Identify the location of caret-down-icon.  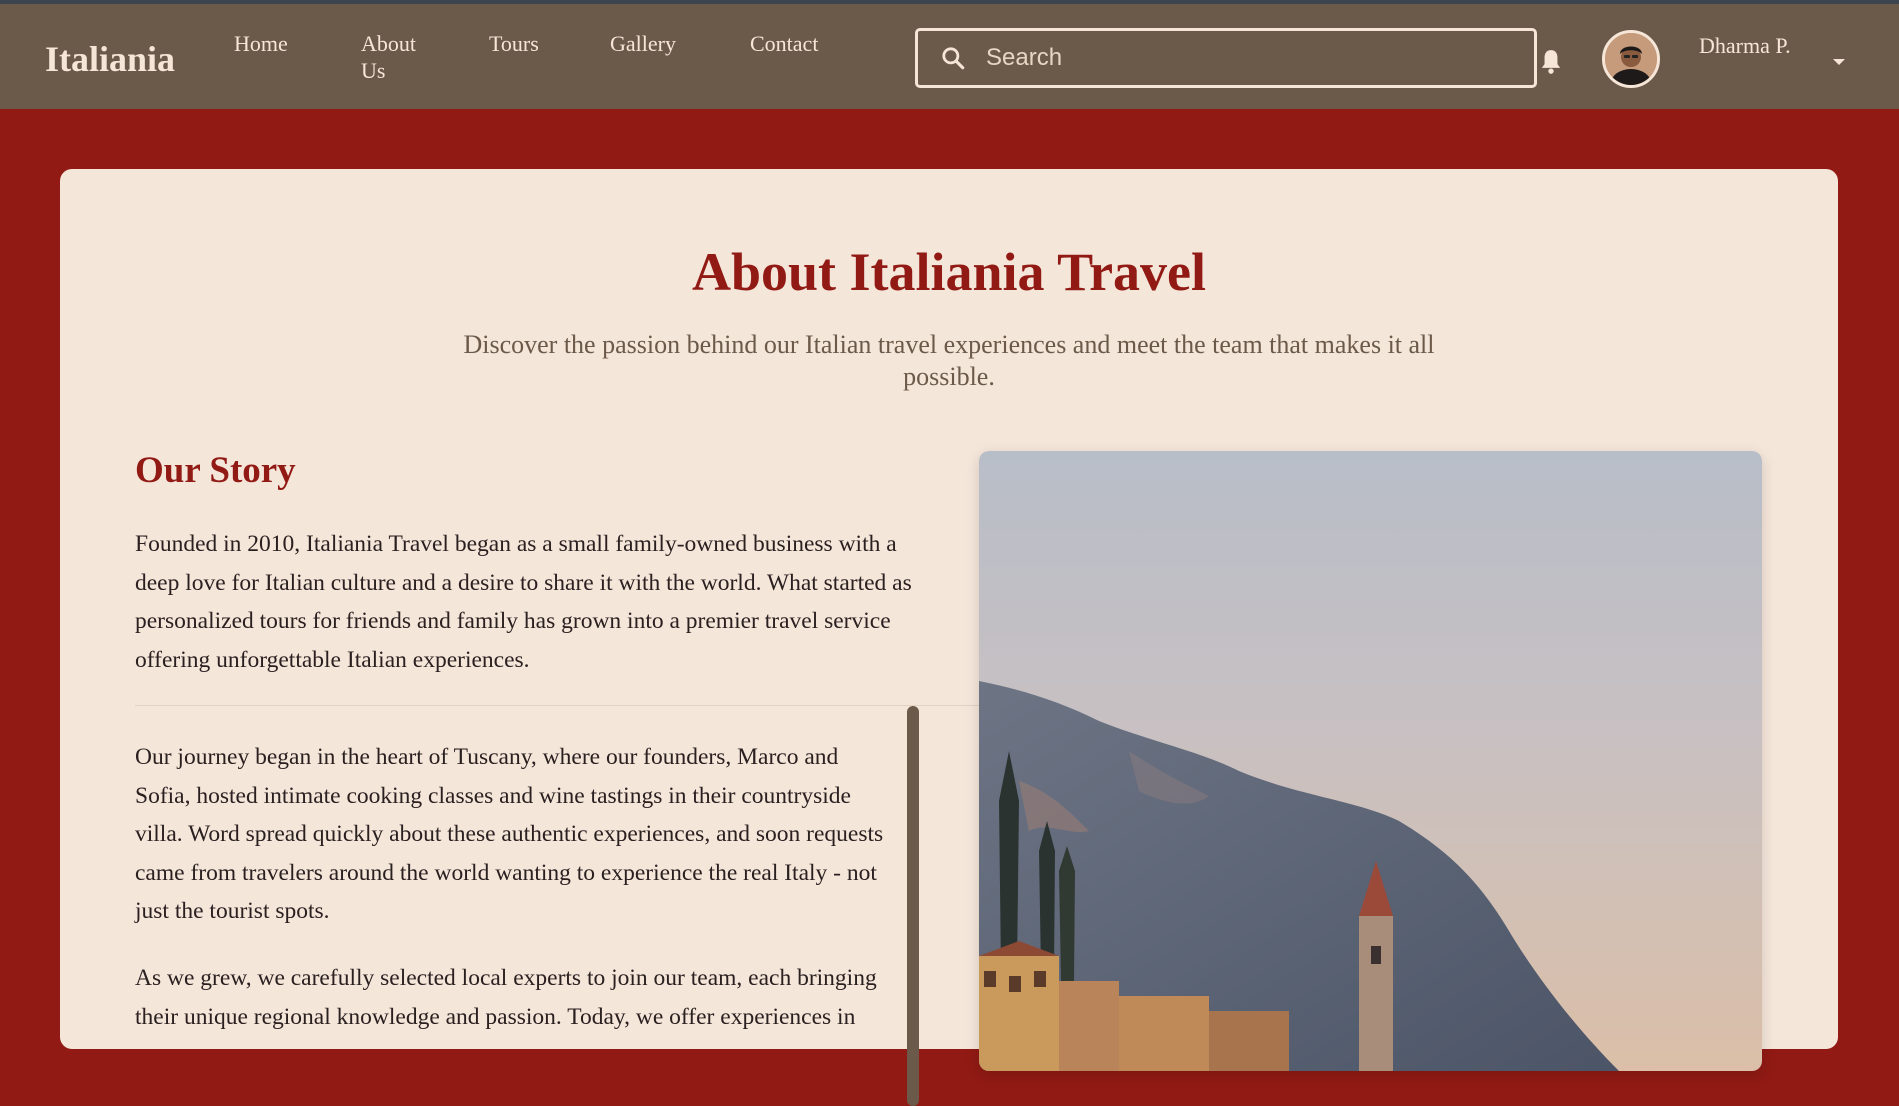
(1839, 59).